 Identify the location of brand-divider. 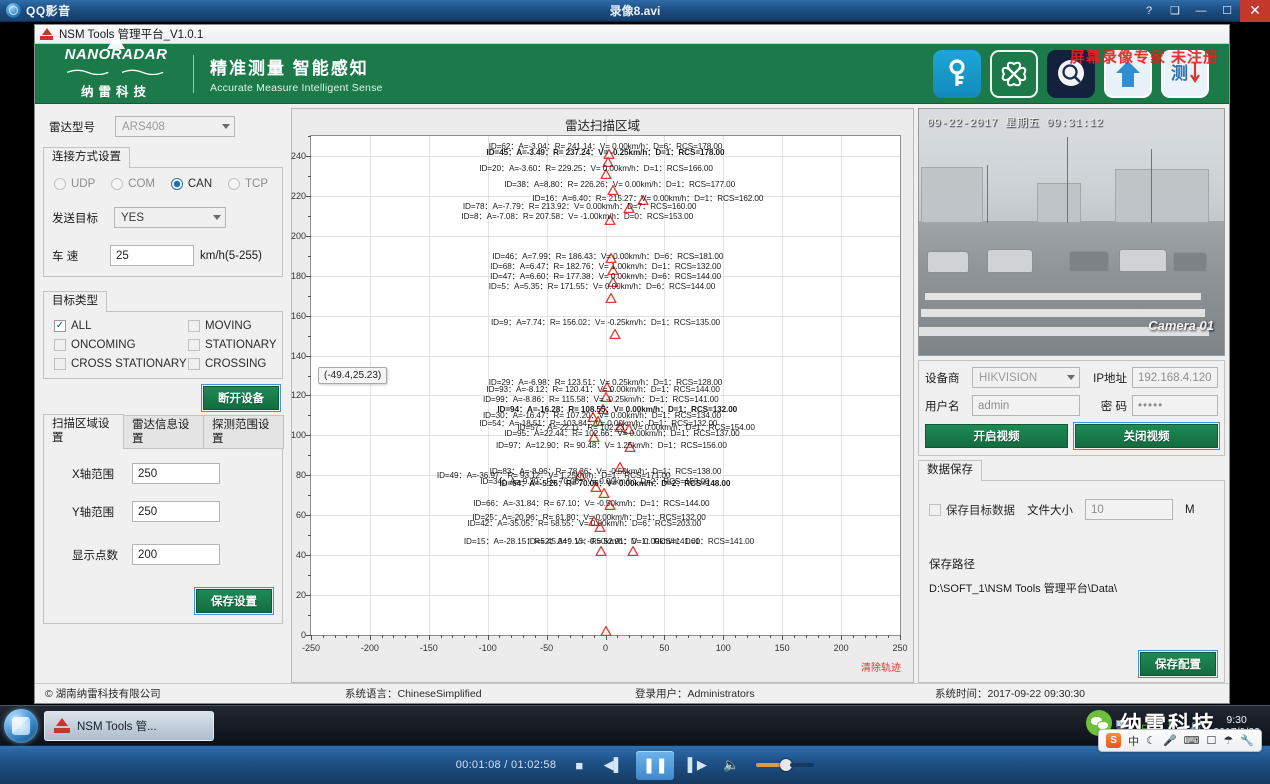
(193, 73).